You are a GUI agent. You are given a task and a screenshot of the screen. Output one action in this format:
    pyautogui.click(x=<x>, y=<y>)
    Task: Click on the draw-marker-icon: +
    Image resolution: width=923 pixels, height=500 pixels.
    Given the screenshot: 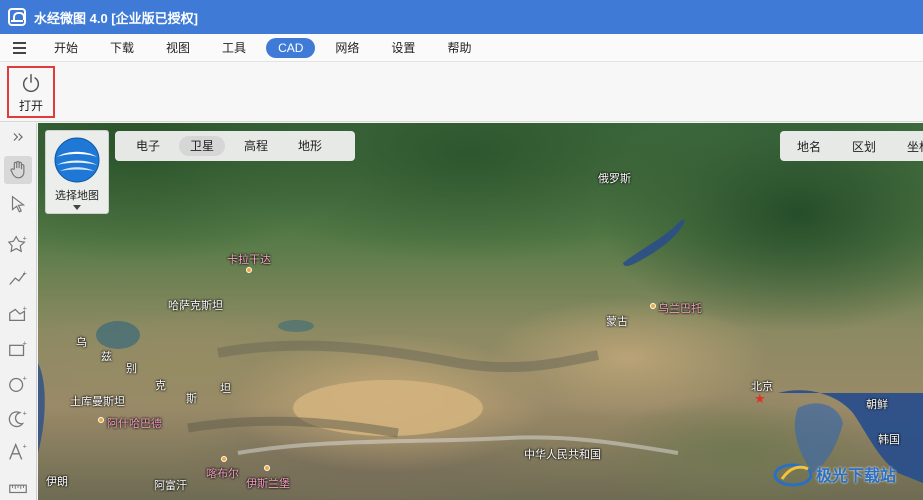 What is the action you would take?
    pyautogui.click(x=18, y=244)
    